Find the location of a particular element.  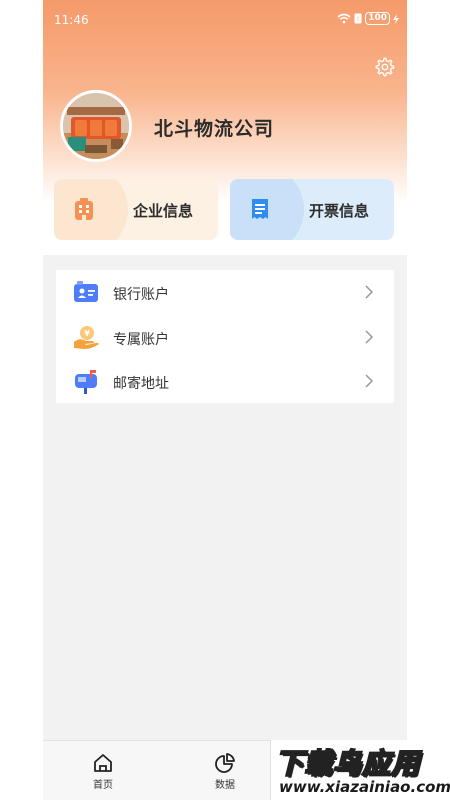

menu-item-exclusive-account: ¥ 专属账户 is located at coordinates (225, 337).